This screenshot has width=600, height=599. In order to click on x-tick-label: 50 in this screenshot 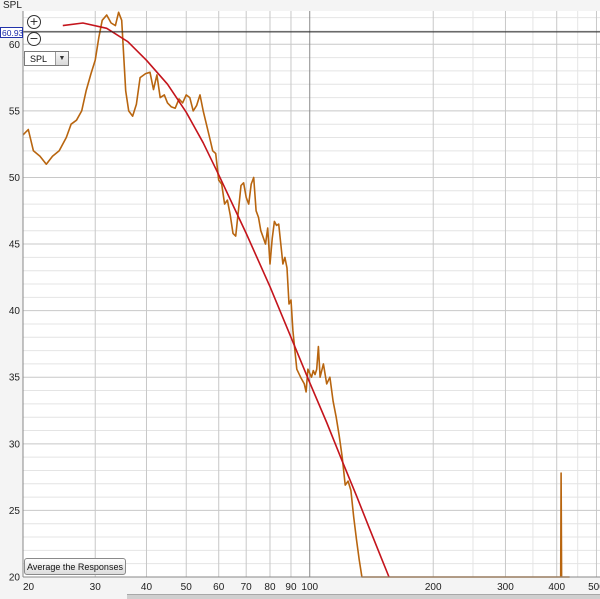, I will do `click(187, 587)`.